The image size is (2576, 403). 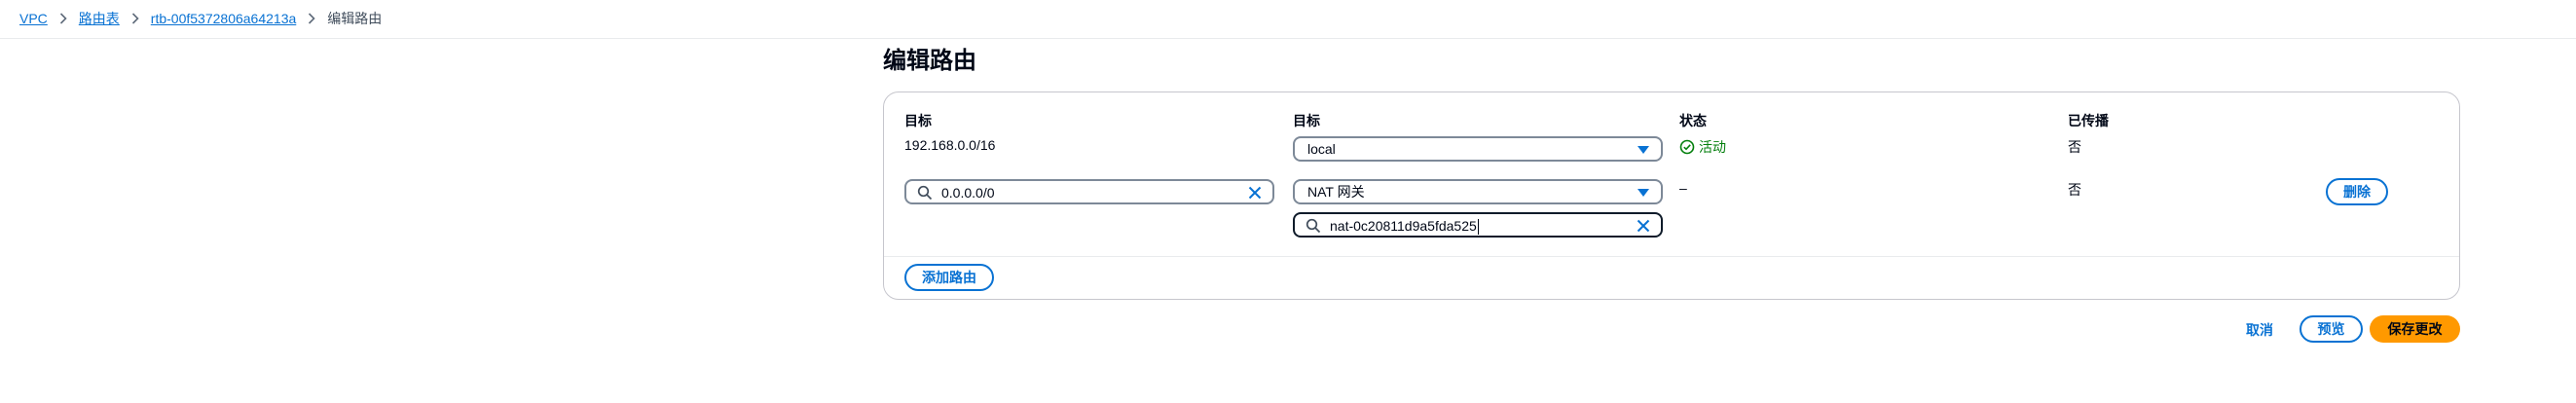 I want to click on route-destination-text: 192.168.0.0/16, so click(x=950, y=145).